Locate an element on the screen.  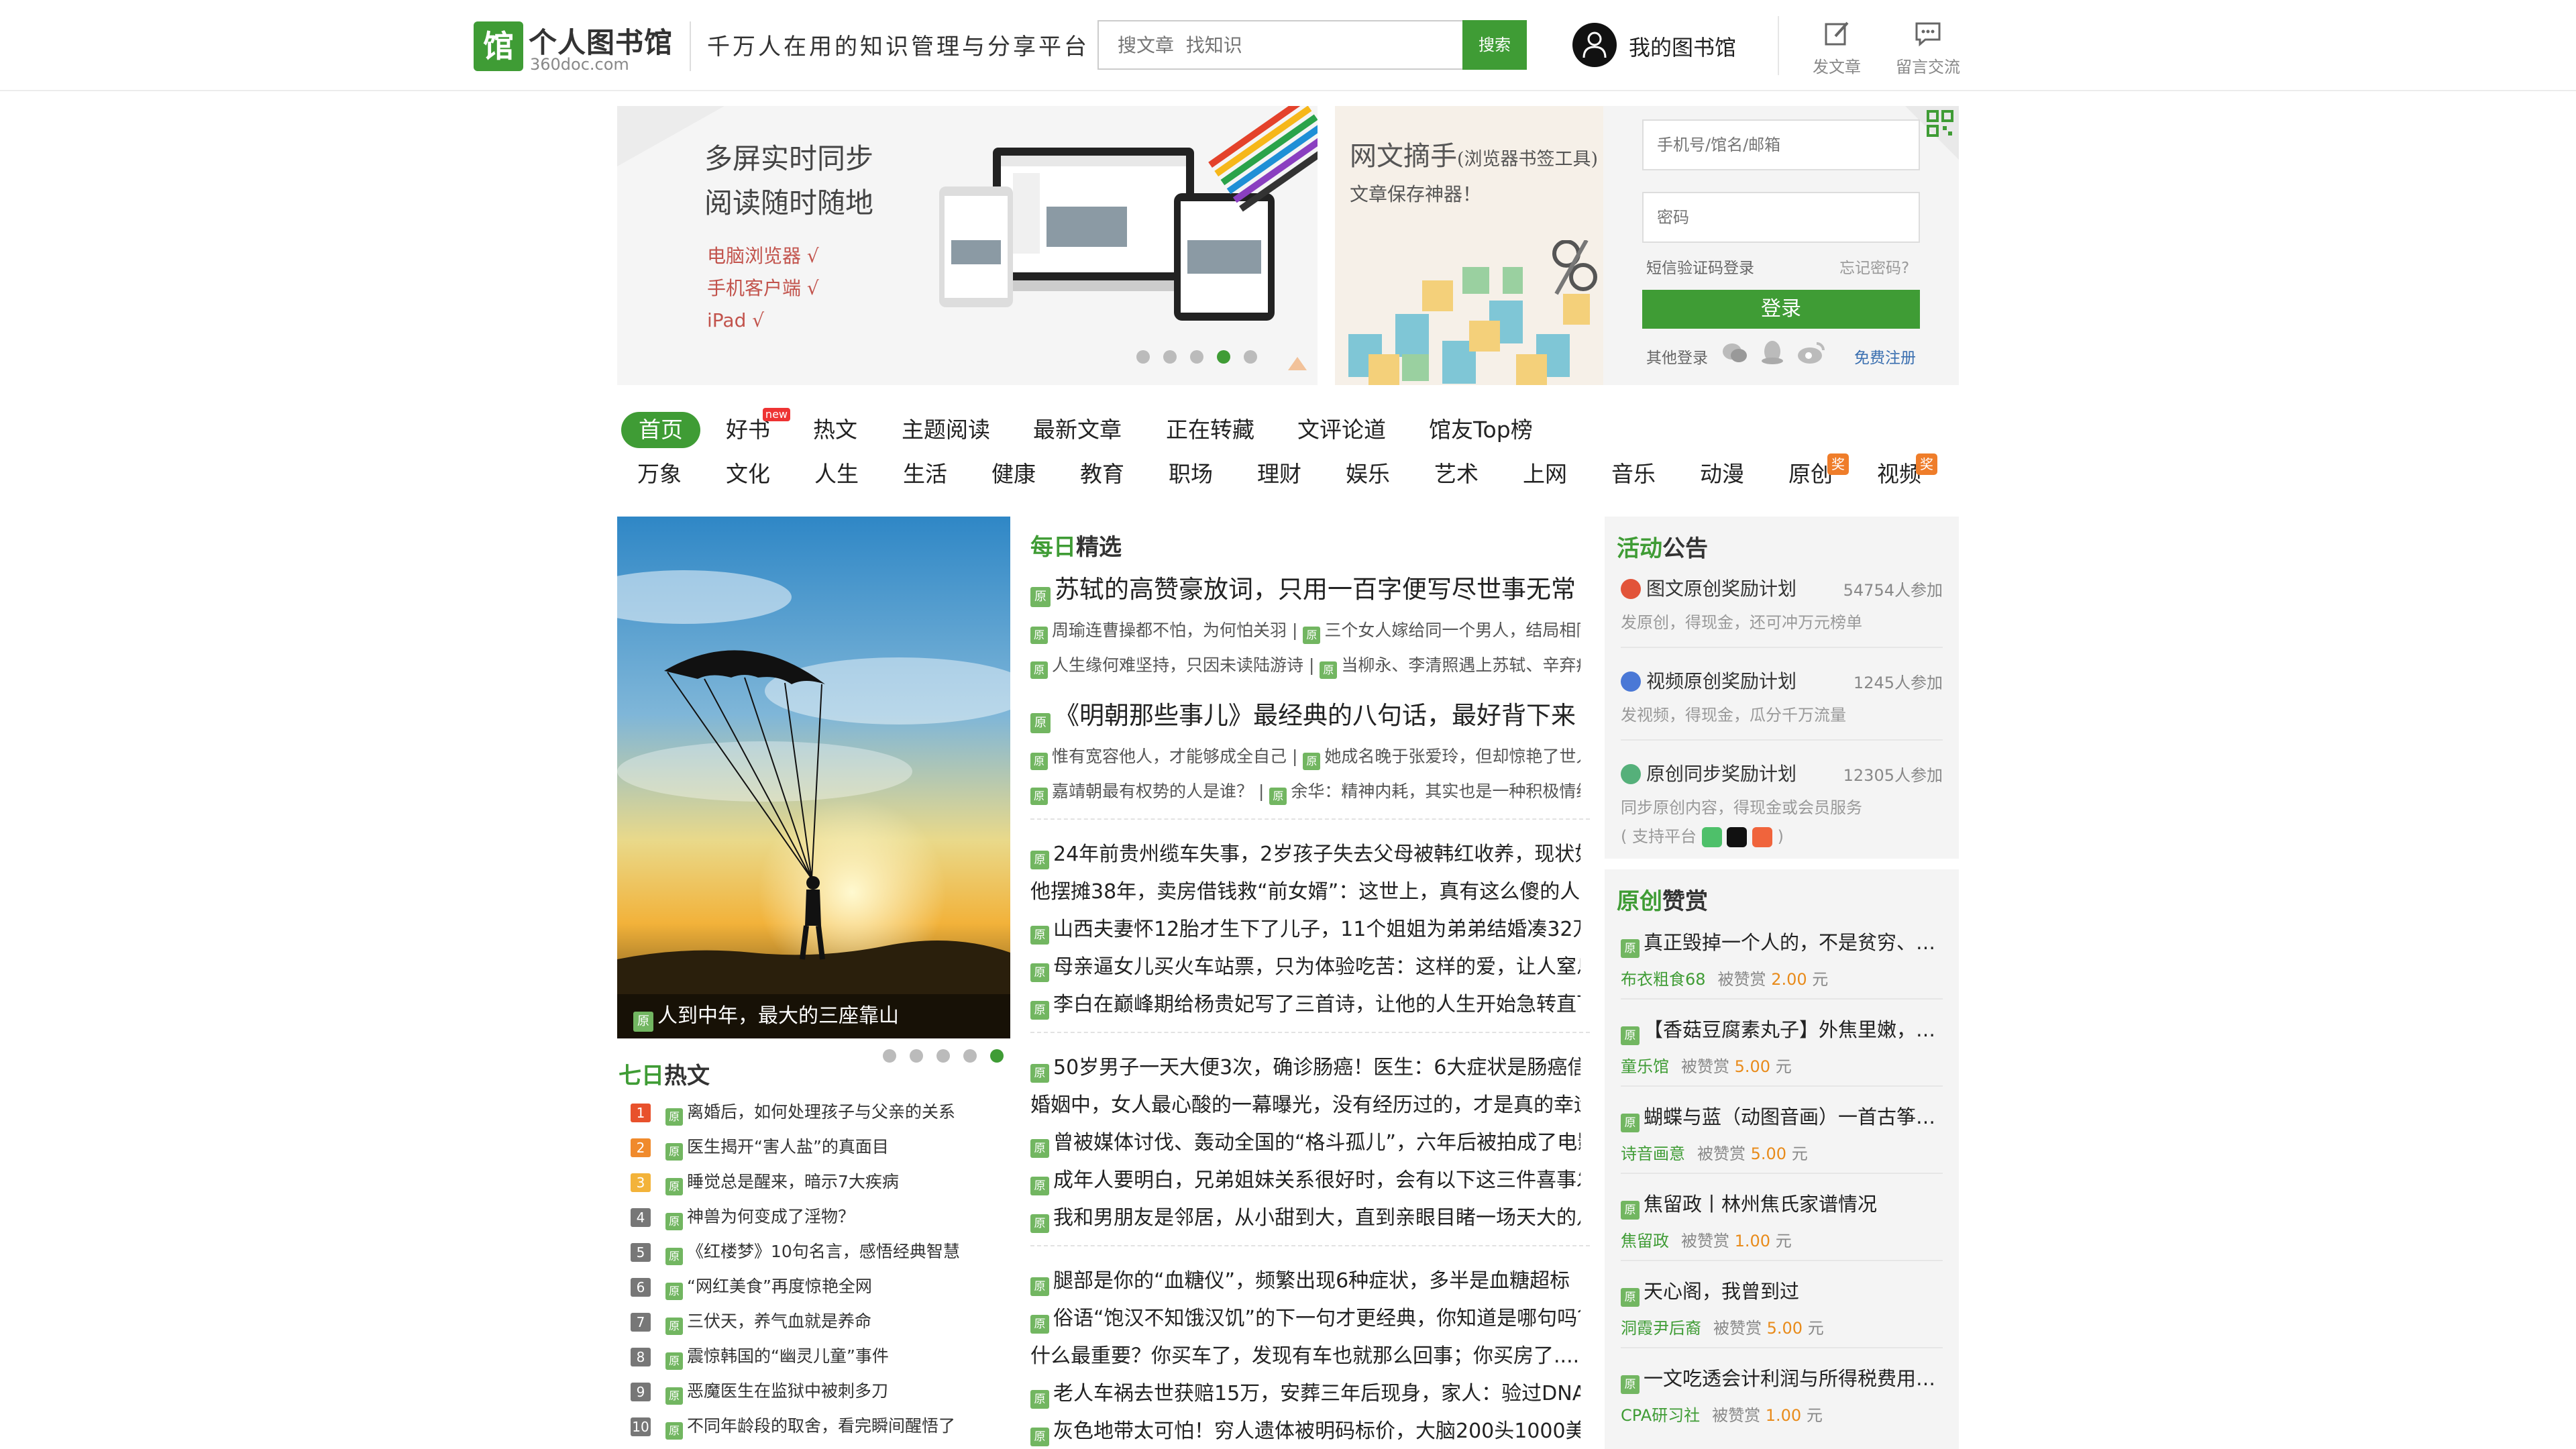
reward-author: 诗音画意 is located at coordinates (1653, 1153).